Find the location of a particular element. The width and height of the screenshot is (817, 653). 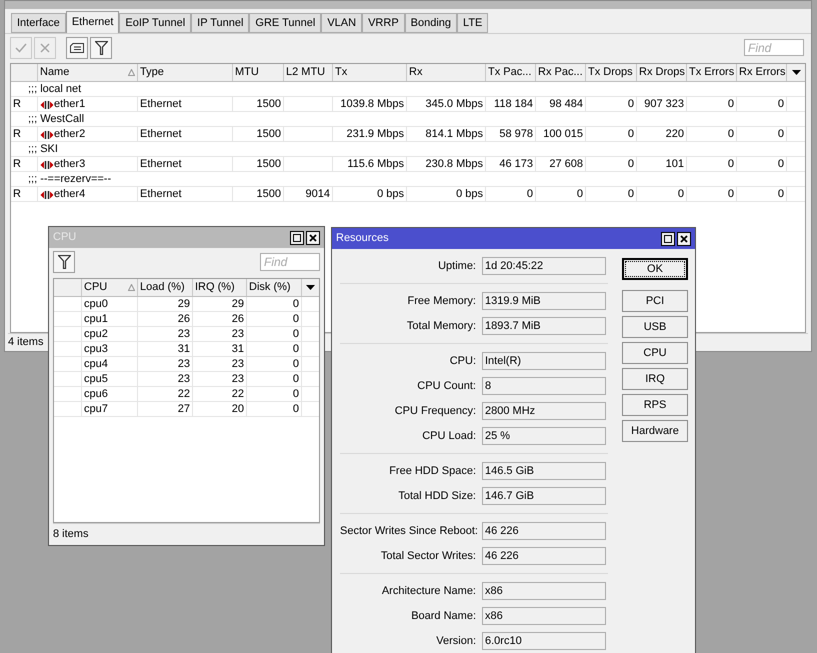

value-field: Intel(R) is located at coordinates (544, 361).